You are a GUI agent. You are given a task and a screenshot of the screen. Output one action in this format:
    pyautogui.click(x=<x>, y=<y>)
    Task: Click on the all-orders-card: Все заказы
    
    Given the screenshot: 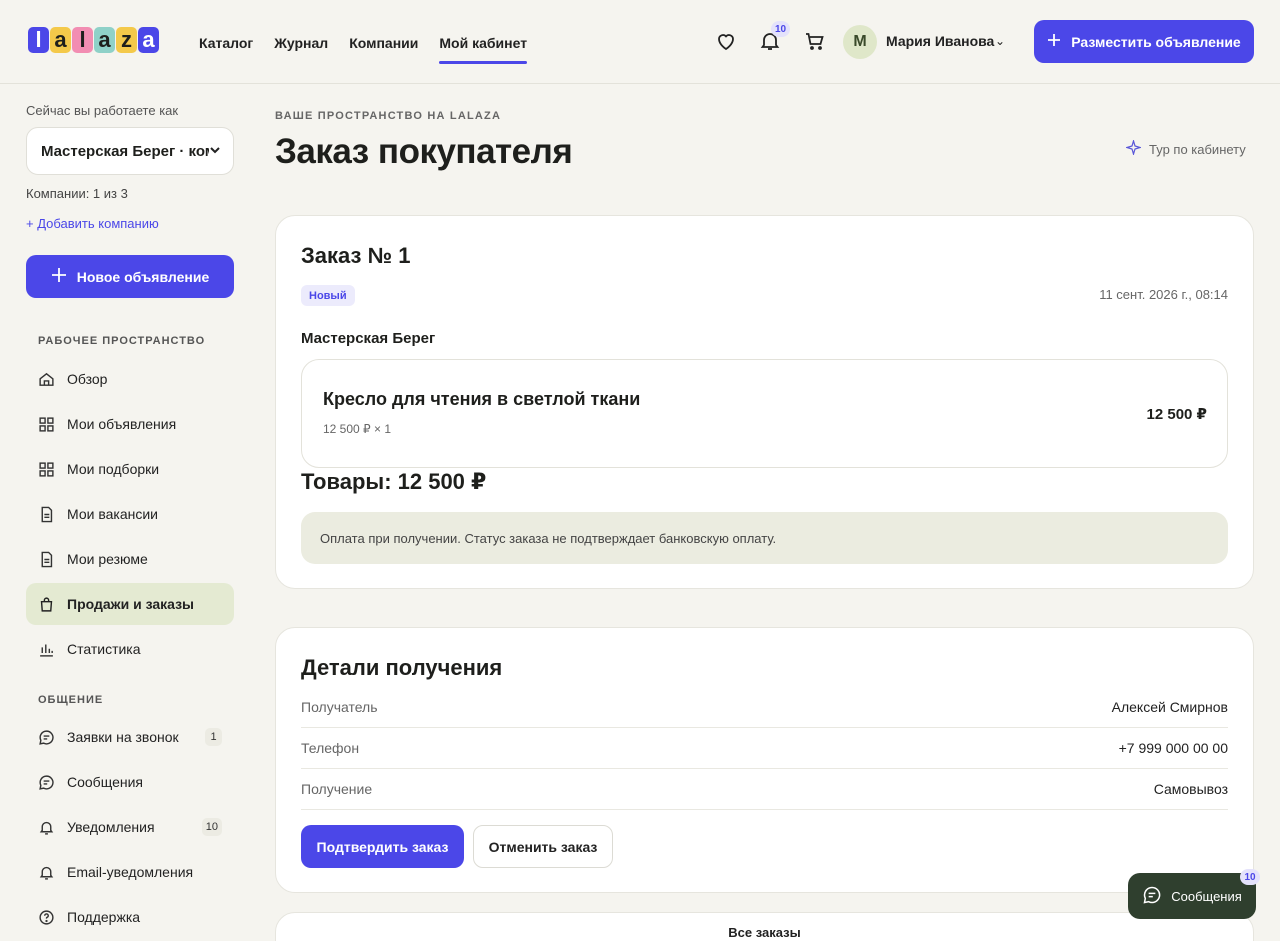 What is the action you would take?
    pyautogui.click(x=764, y=926)
    